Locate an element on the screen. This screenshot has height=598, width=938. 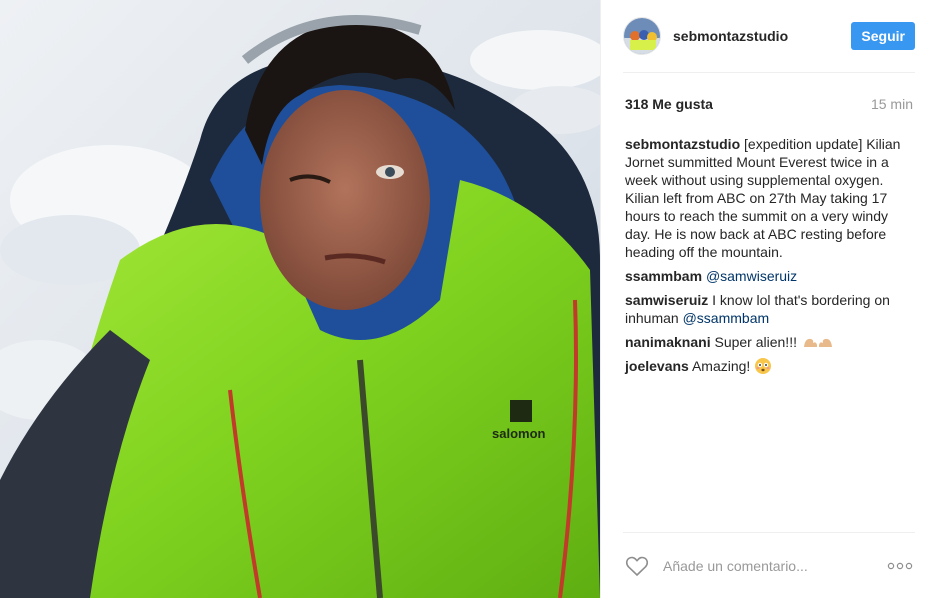
comment-text: Amazing! is located at coordinates (721, 366).